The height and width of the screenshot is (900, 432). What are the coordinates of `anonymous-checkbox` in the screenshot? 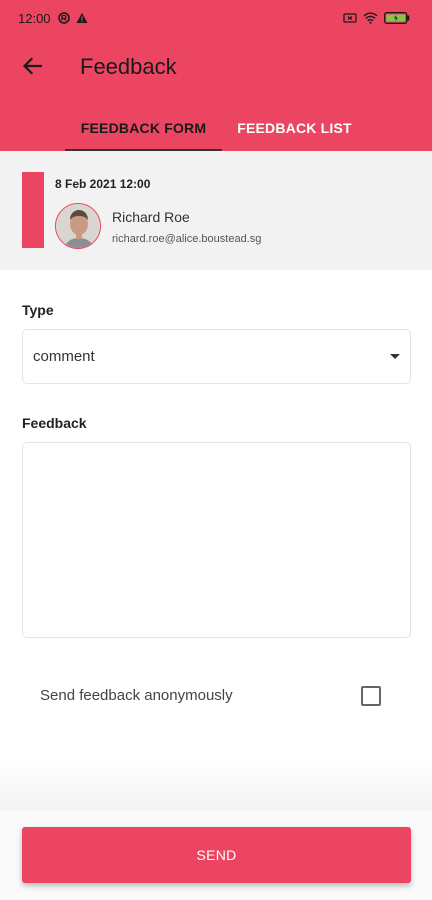 It's located at (371, 696).